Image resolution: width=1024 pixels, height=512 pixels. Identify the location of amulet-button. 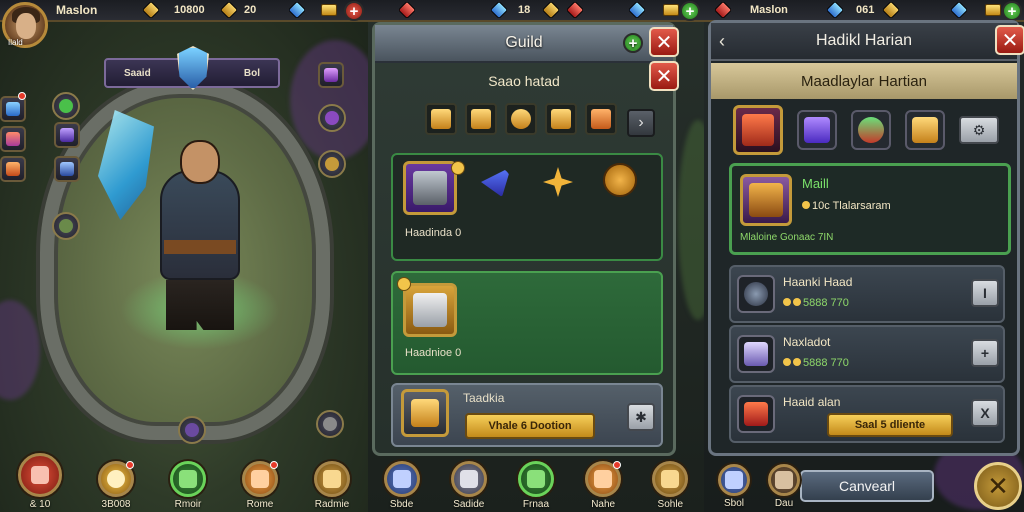
(332, 164).